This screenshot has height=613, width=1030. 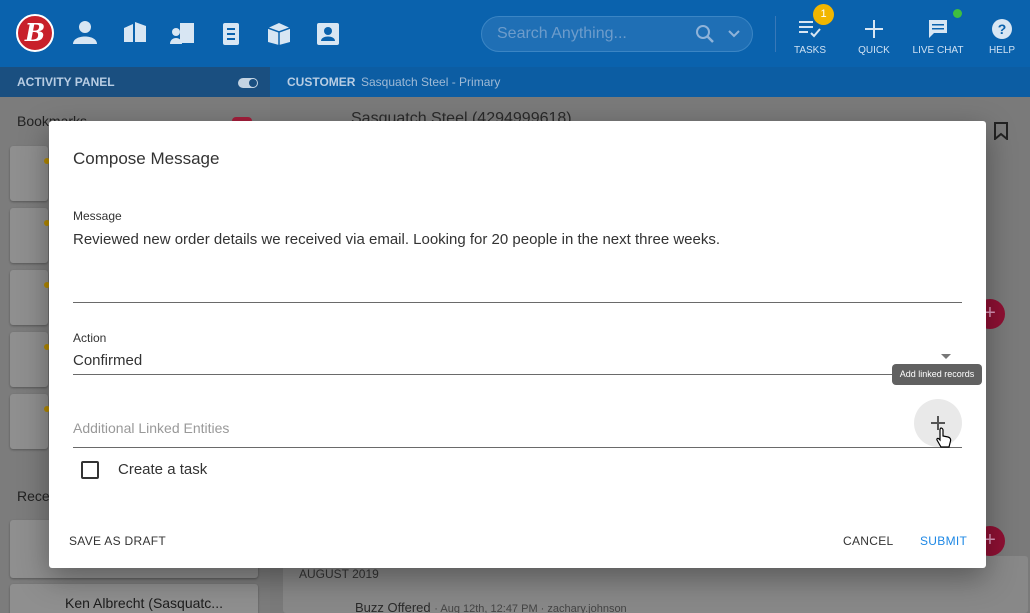 What do you see at coordinates (1002, 50) in the screenshot?
I see `help-label: HELP` at bounding box center [1002, 50].